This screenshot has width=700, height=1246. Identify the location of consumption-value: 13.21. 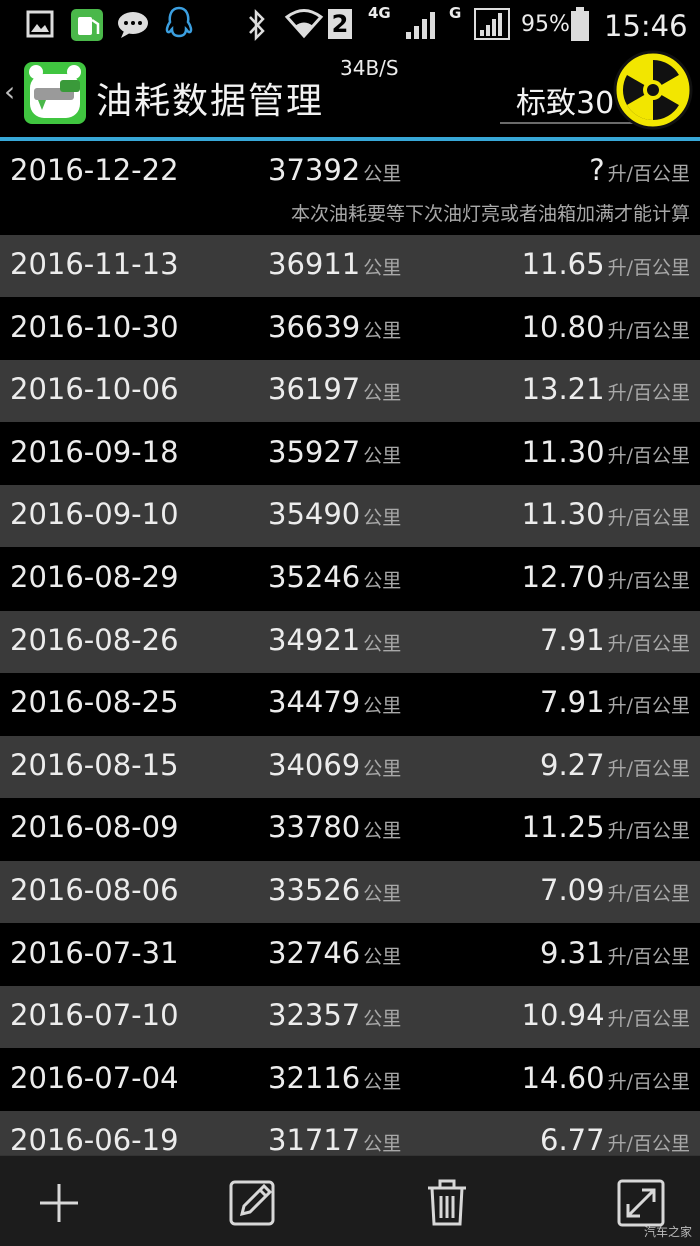
(563, 389).